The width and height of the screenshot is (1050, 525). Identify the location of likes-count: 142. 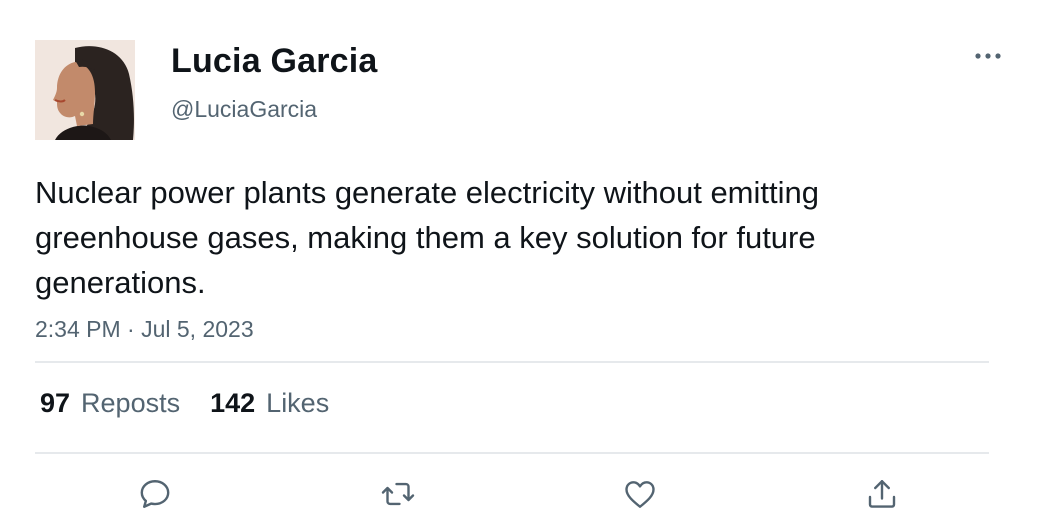
(233, 403).